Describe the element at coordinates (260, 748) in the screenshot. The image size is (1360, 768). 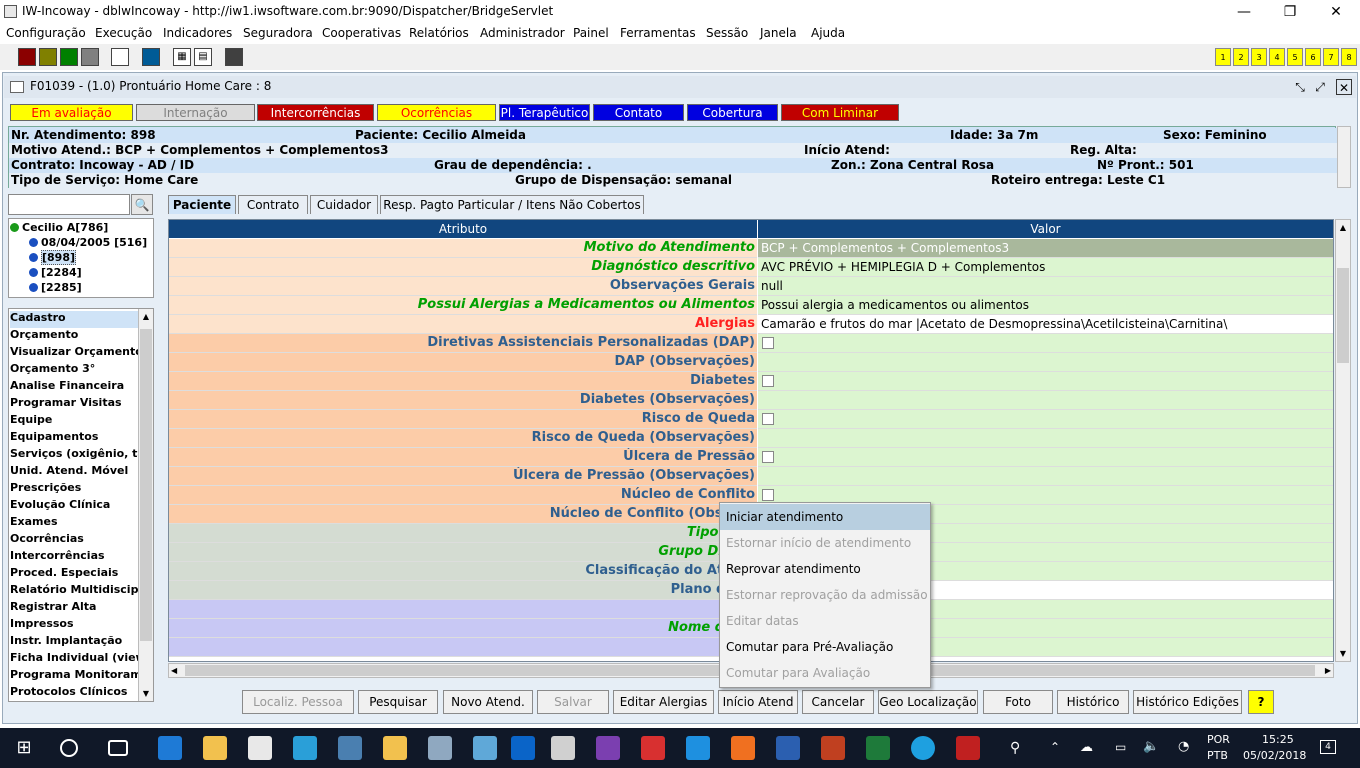
I see `document-icon` at that location.